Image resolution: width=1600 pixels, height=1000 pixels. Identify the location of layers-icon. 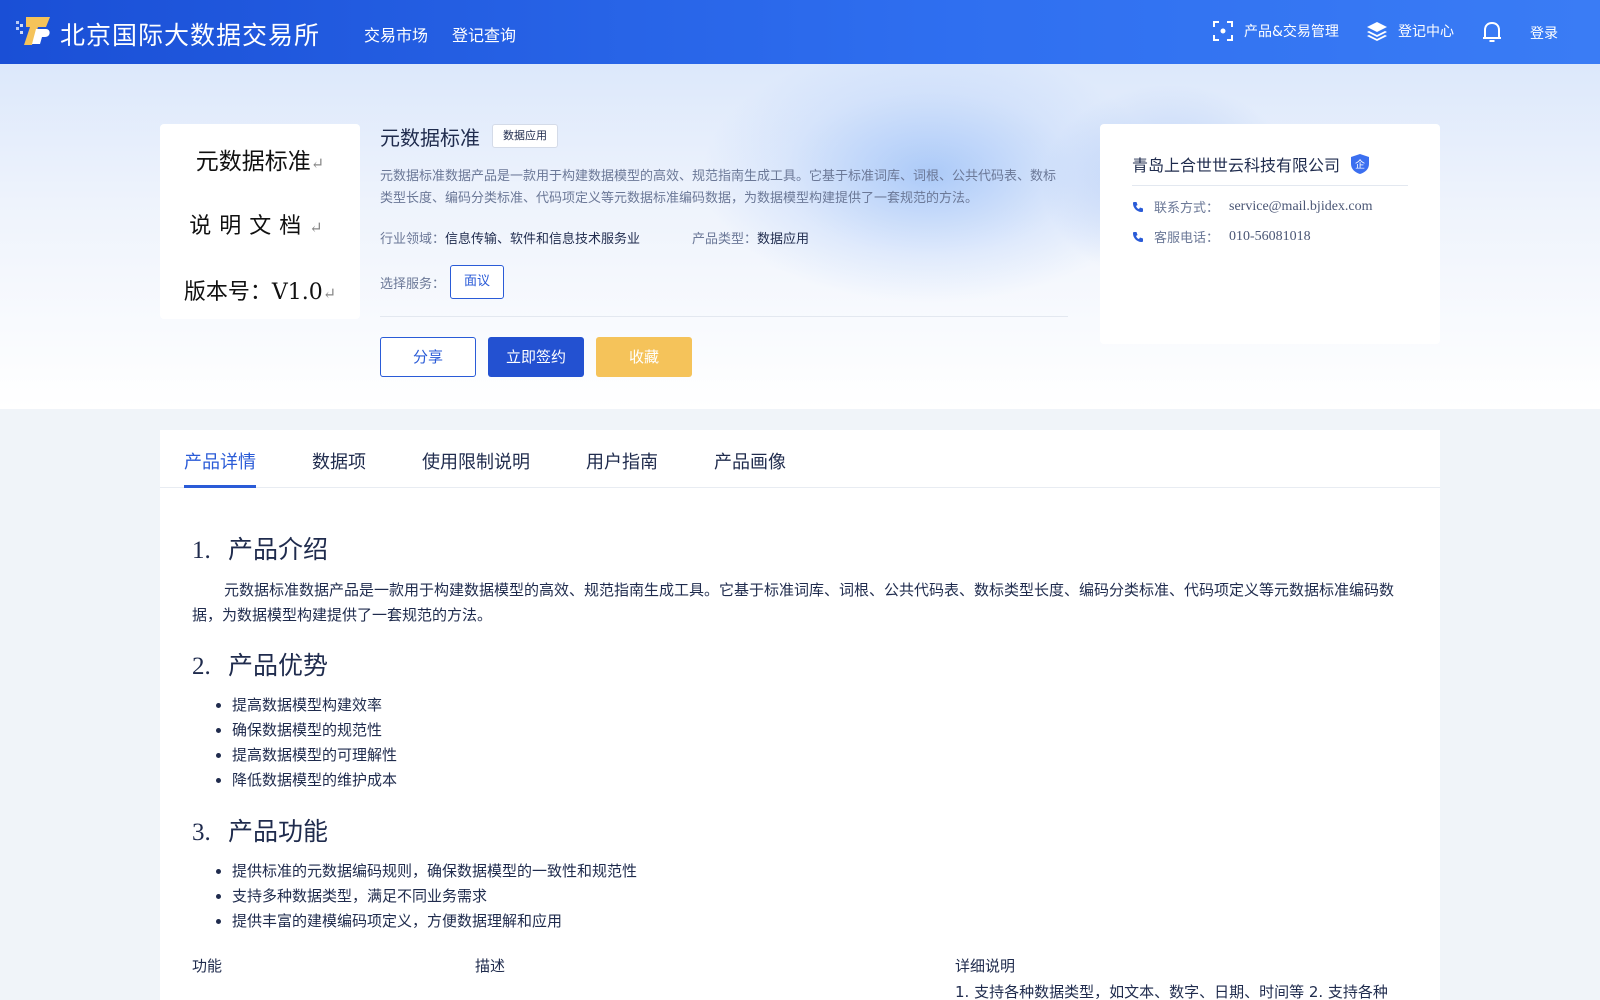
(1377, 31).